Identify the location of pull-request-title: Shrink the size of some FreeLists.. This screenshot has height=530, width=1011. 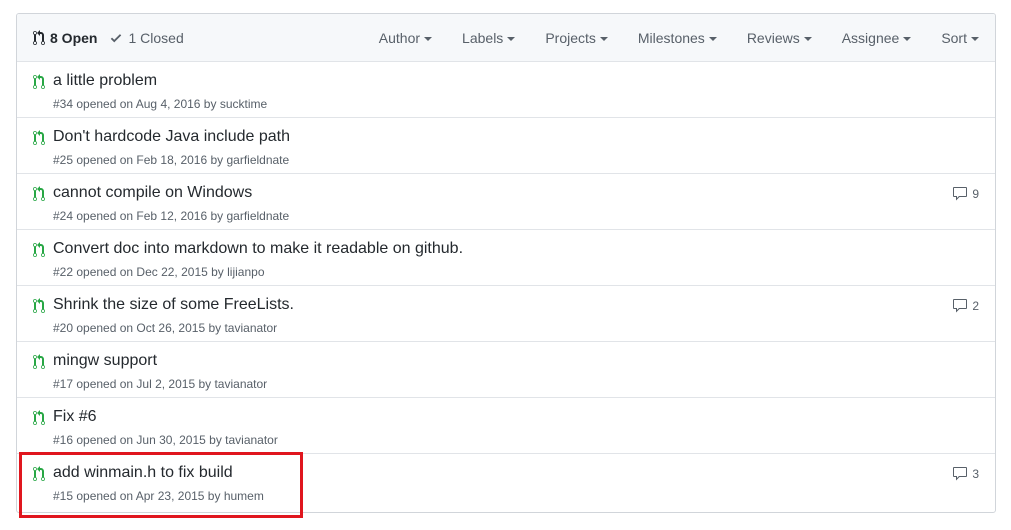
(173, 305).